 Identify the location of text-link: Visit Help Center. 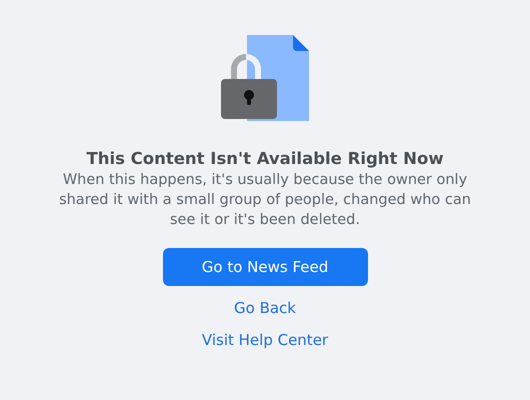
(265, 340).